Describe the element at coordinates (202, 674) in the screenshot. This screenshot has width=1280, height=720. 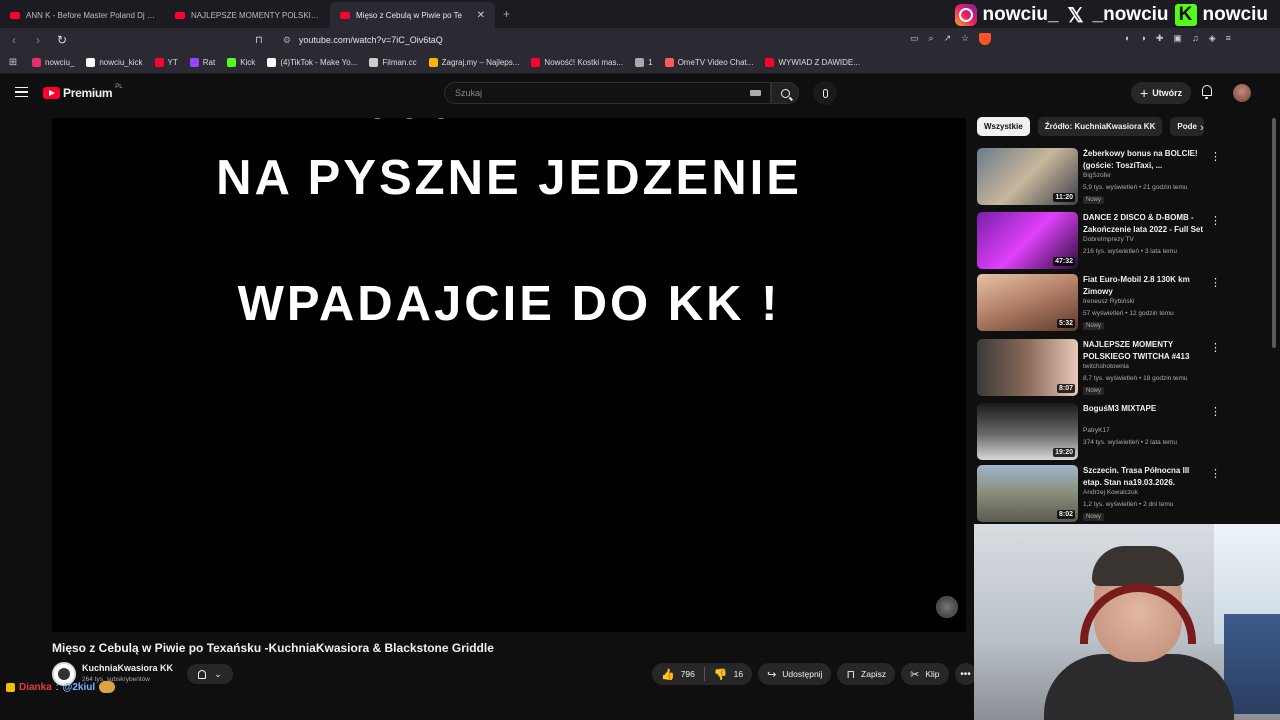
I see `bell-icon` at that location.